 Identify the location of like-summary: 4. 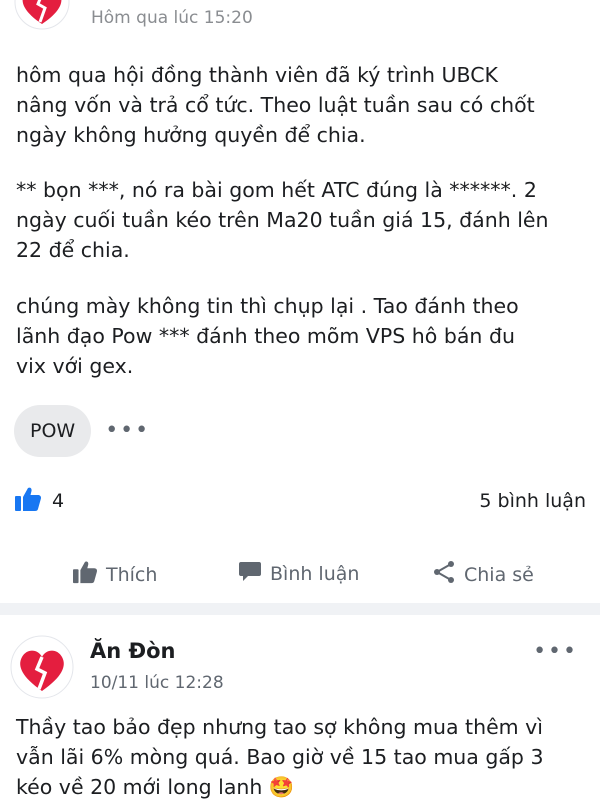
(39, 501).